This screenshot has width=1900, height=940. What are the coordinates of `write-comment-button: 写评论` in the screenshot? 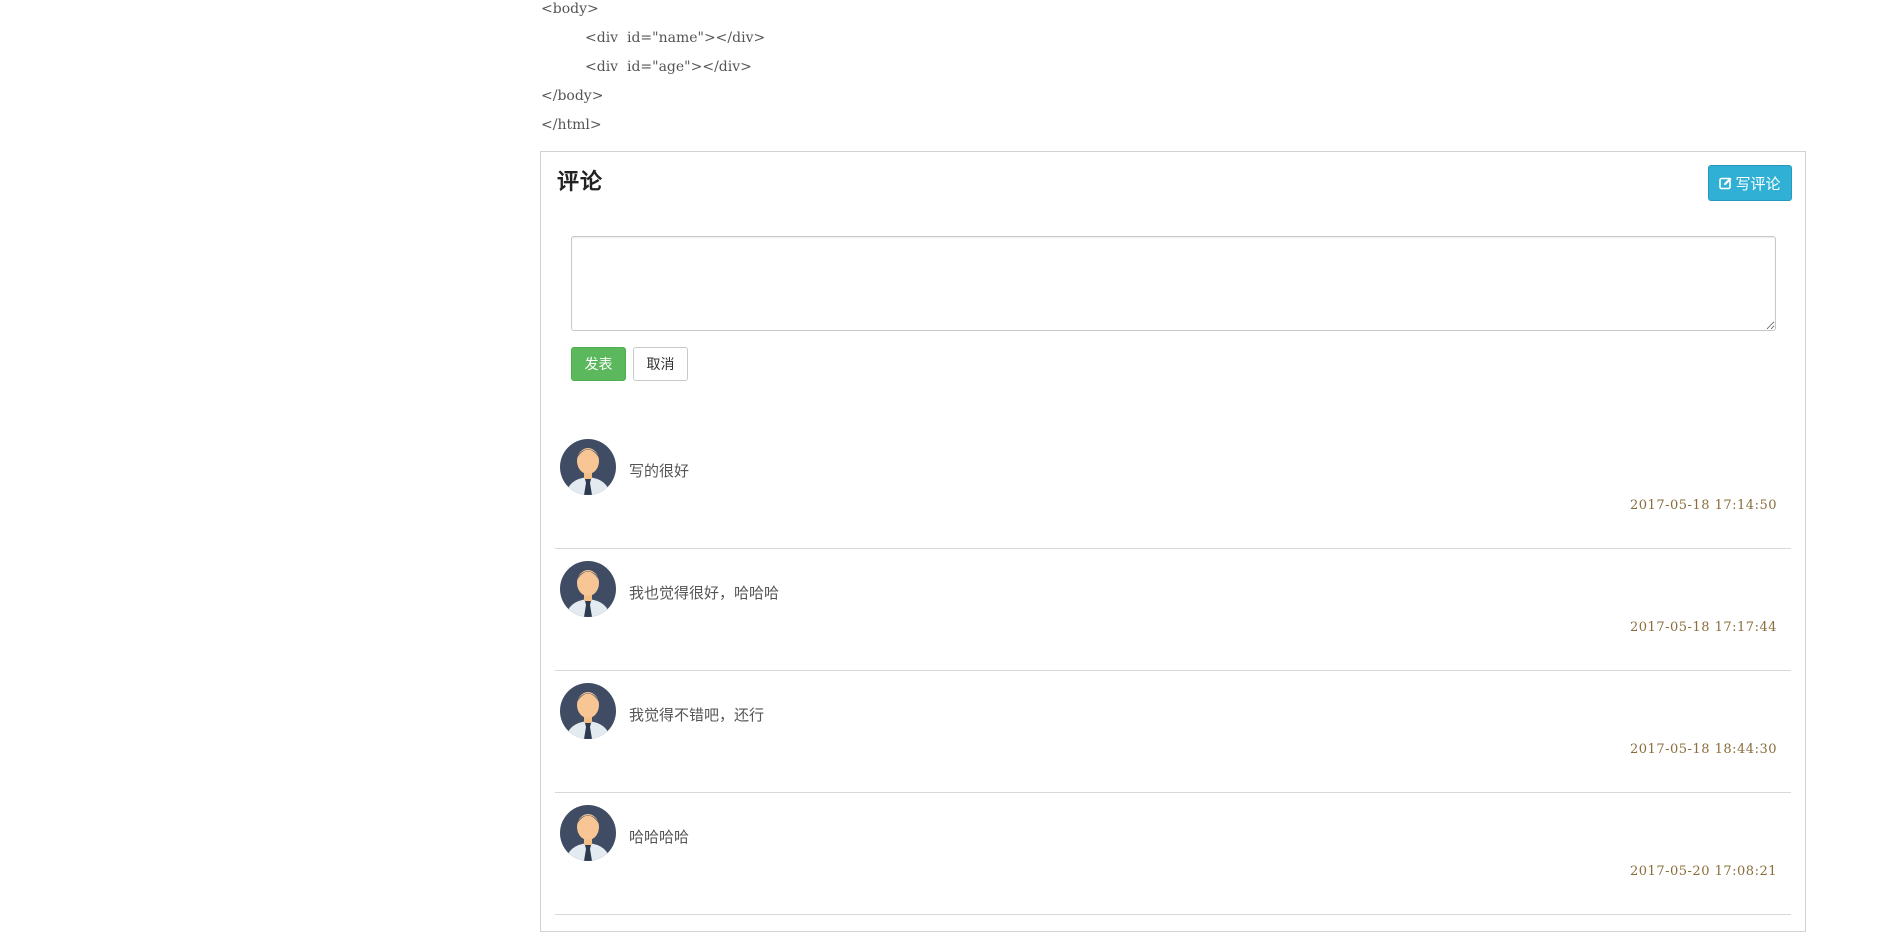 It's located at (1750, 183).